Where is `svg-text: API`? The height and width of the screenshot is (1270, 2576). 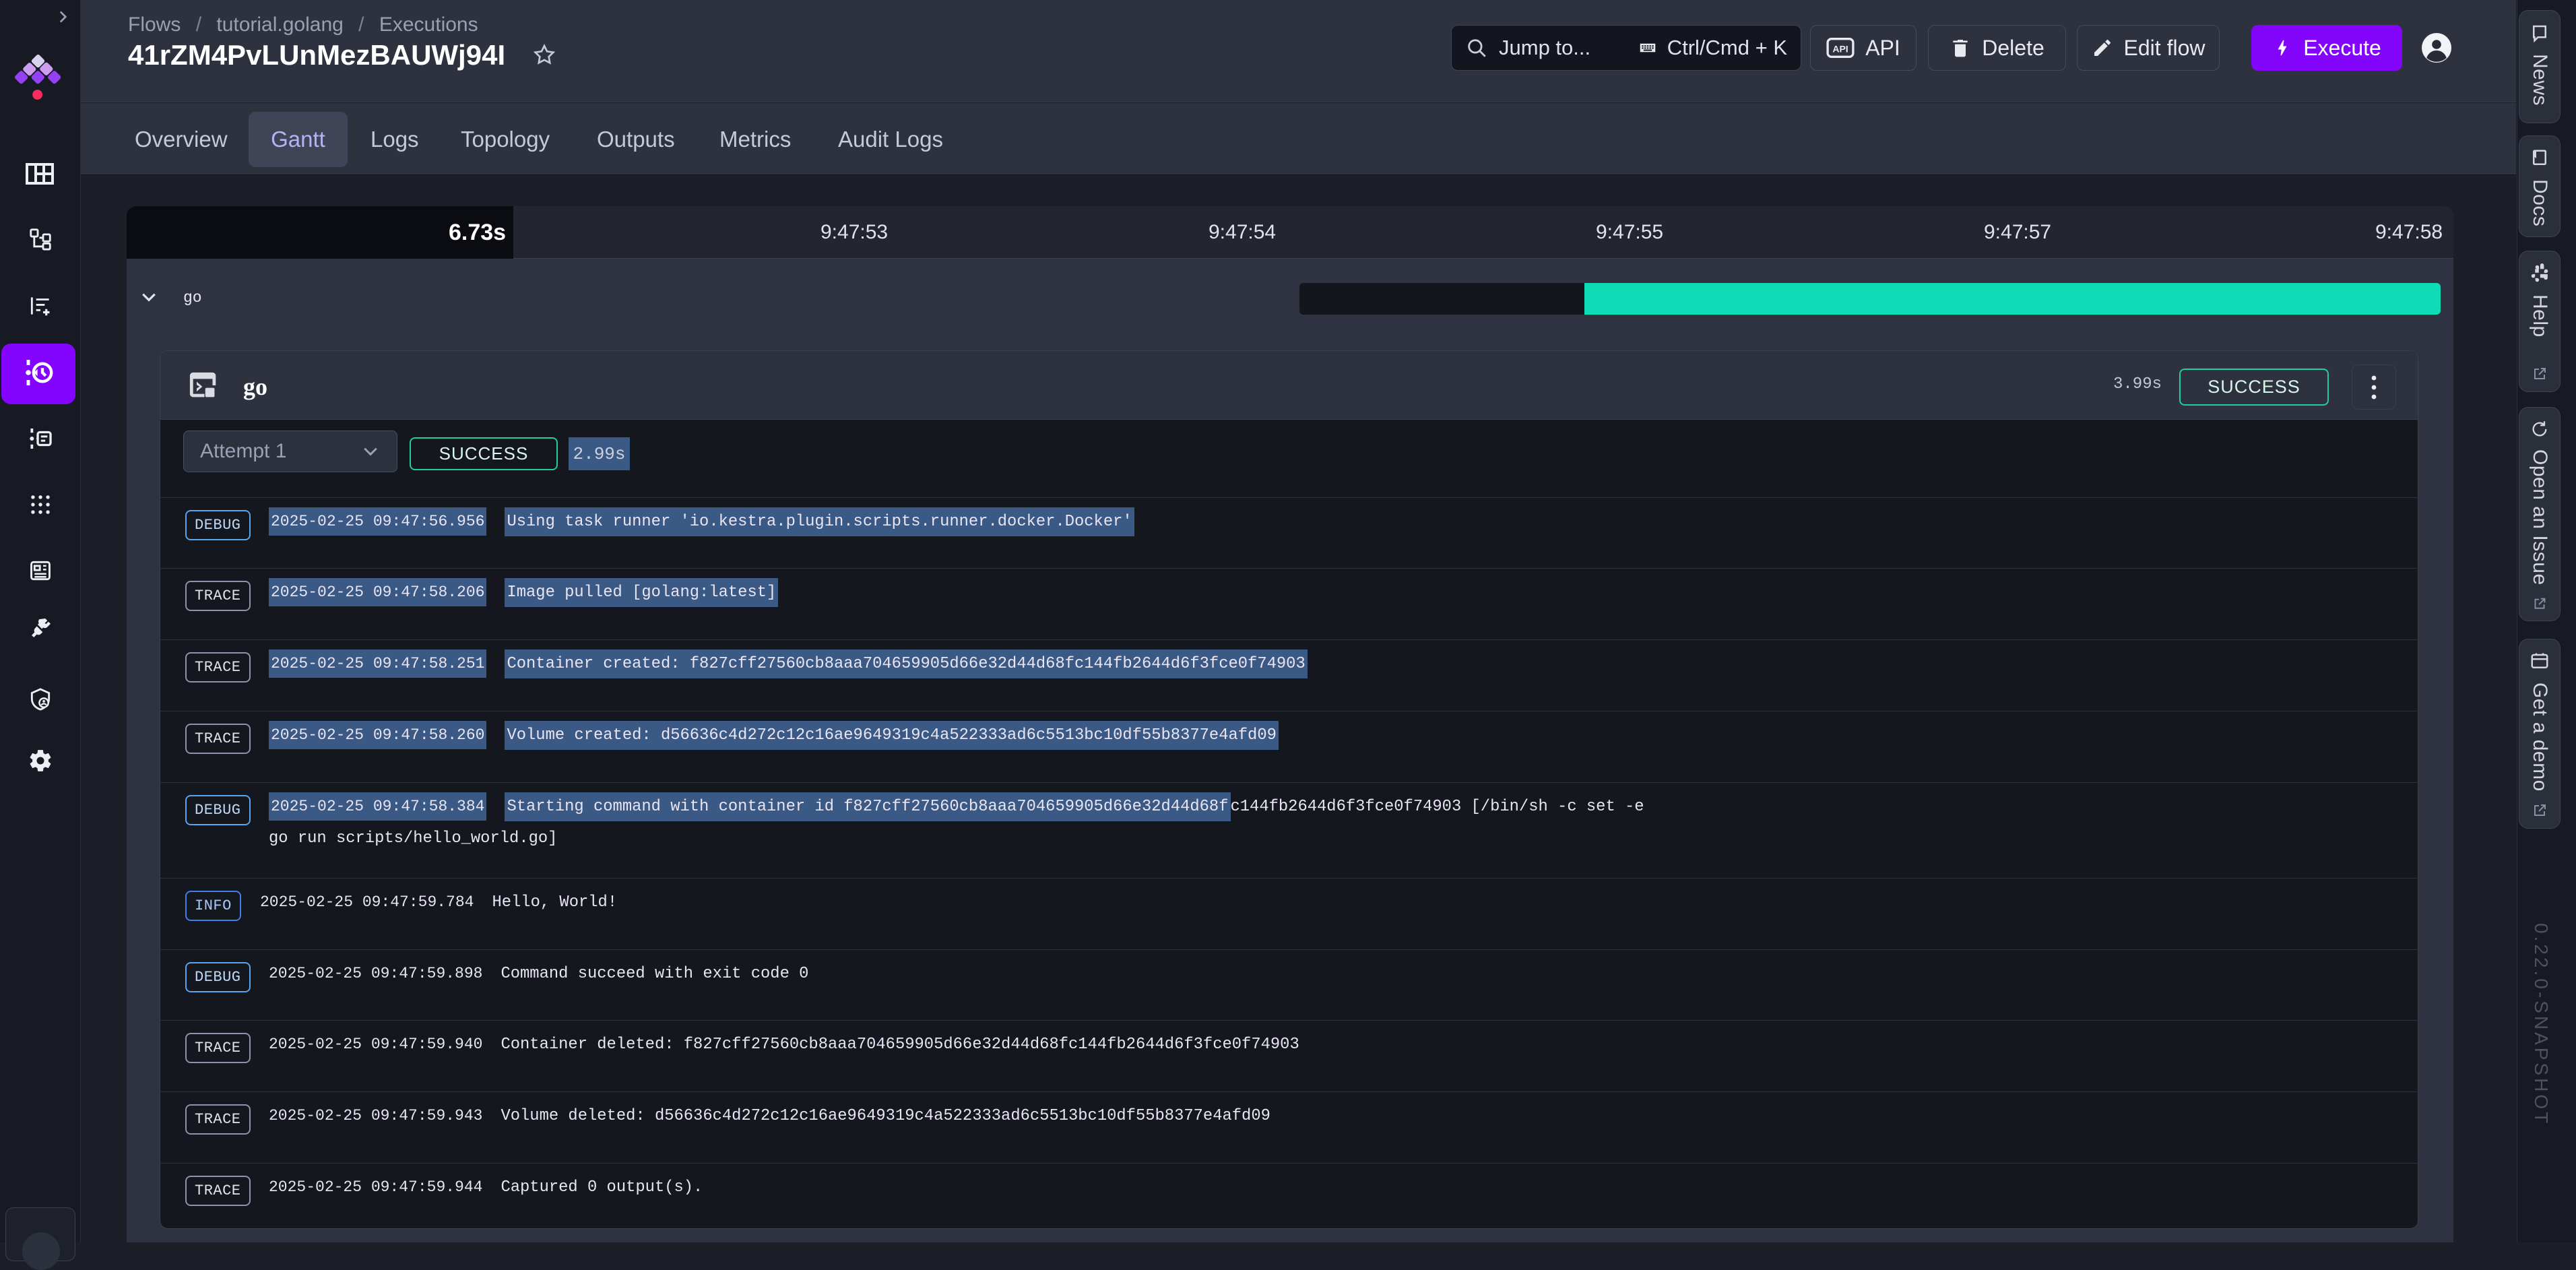 svg-text: API is located at coordinates (1841, 48).